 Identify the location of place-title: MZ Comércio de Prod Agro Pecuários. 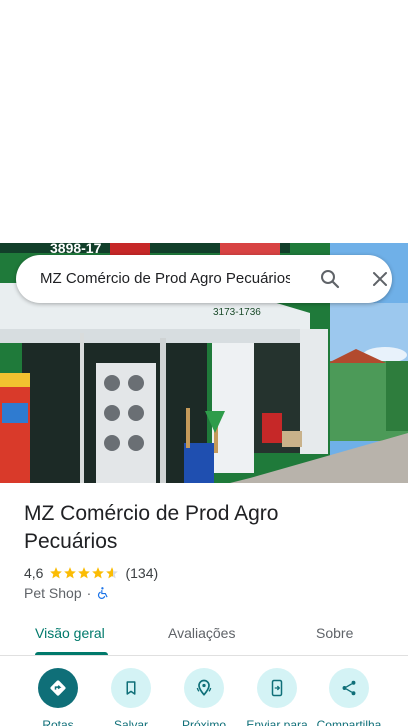
(151, 527).